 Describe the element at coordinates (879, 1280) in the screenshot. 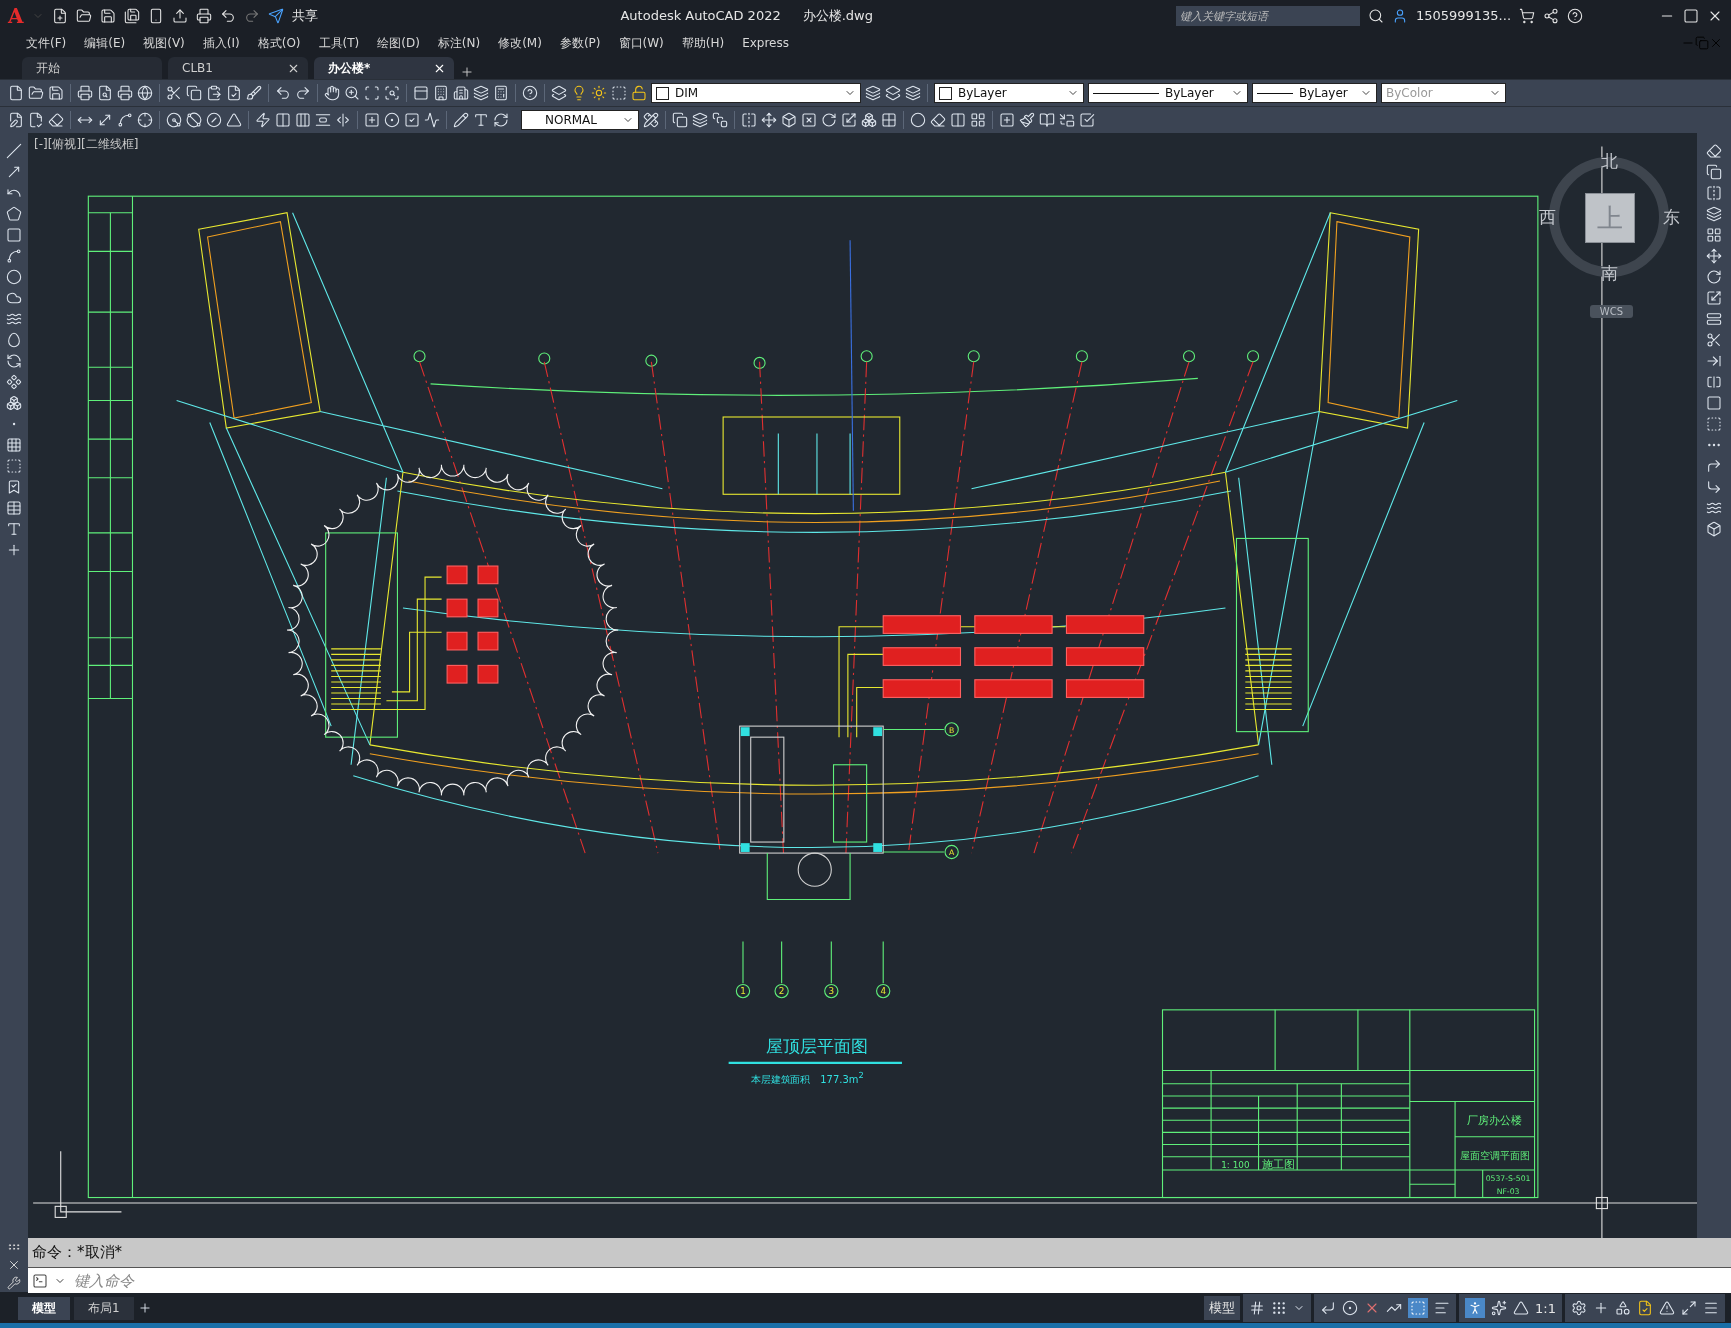

I see `command-field: 键入命令` at that location.